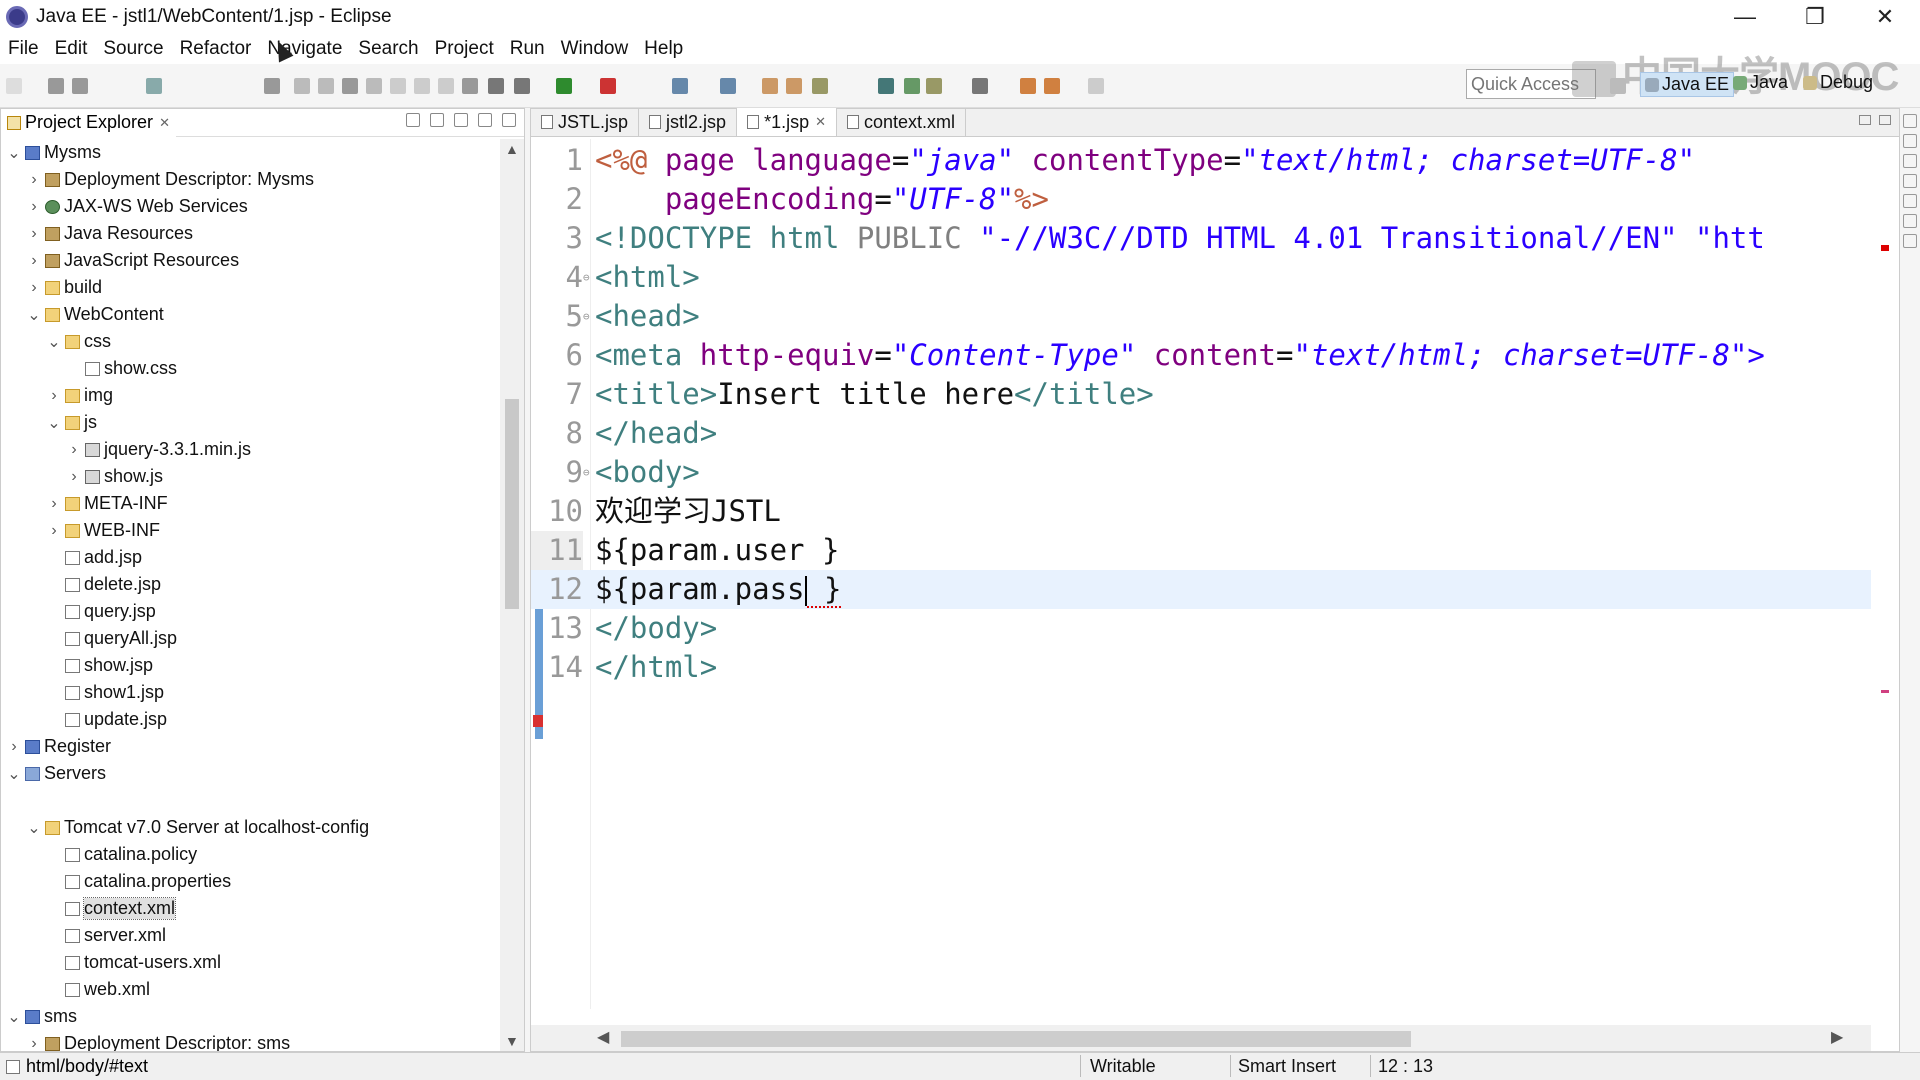 Image resolution: width=1920 pixels, height=1080 pixels. What do you see at coordinates (251, 908) in the screenshot?
I see `tree-item: context.xml` at bounding box center [251, 908].